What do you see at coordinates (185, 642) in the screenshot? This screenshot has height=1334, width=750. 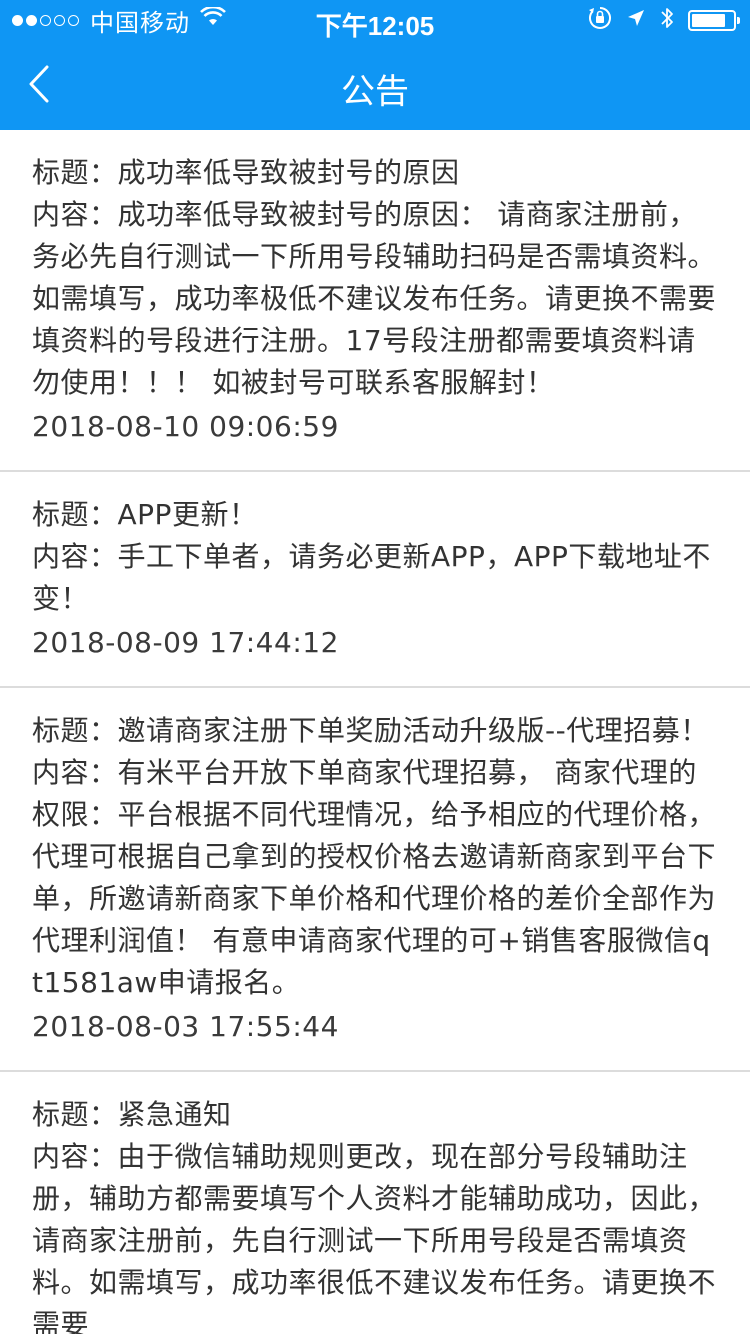 I see `announcement-date: 2018-08-09 17:44:12` at bounding box center [185, 642].